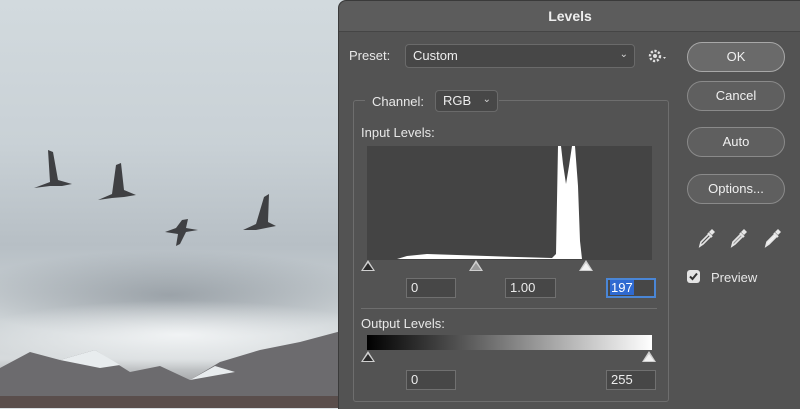 This screenshot has width=800, height=409. What do you see at coordinates (622, 287) in the screenshot?
I see `input-white-value: 197` at bounding box center [622, 287].